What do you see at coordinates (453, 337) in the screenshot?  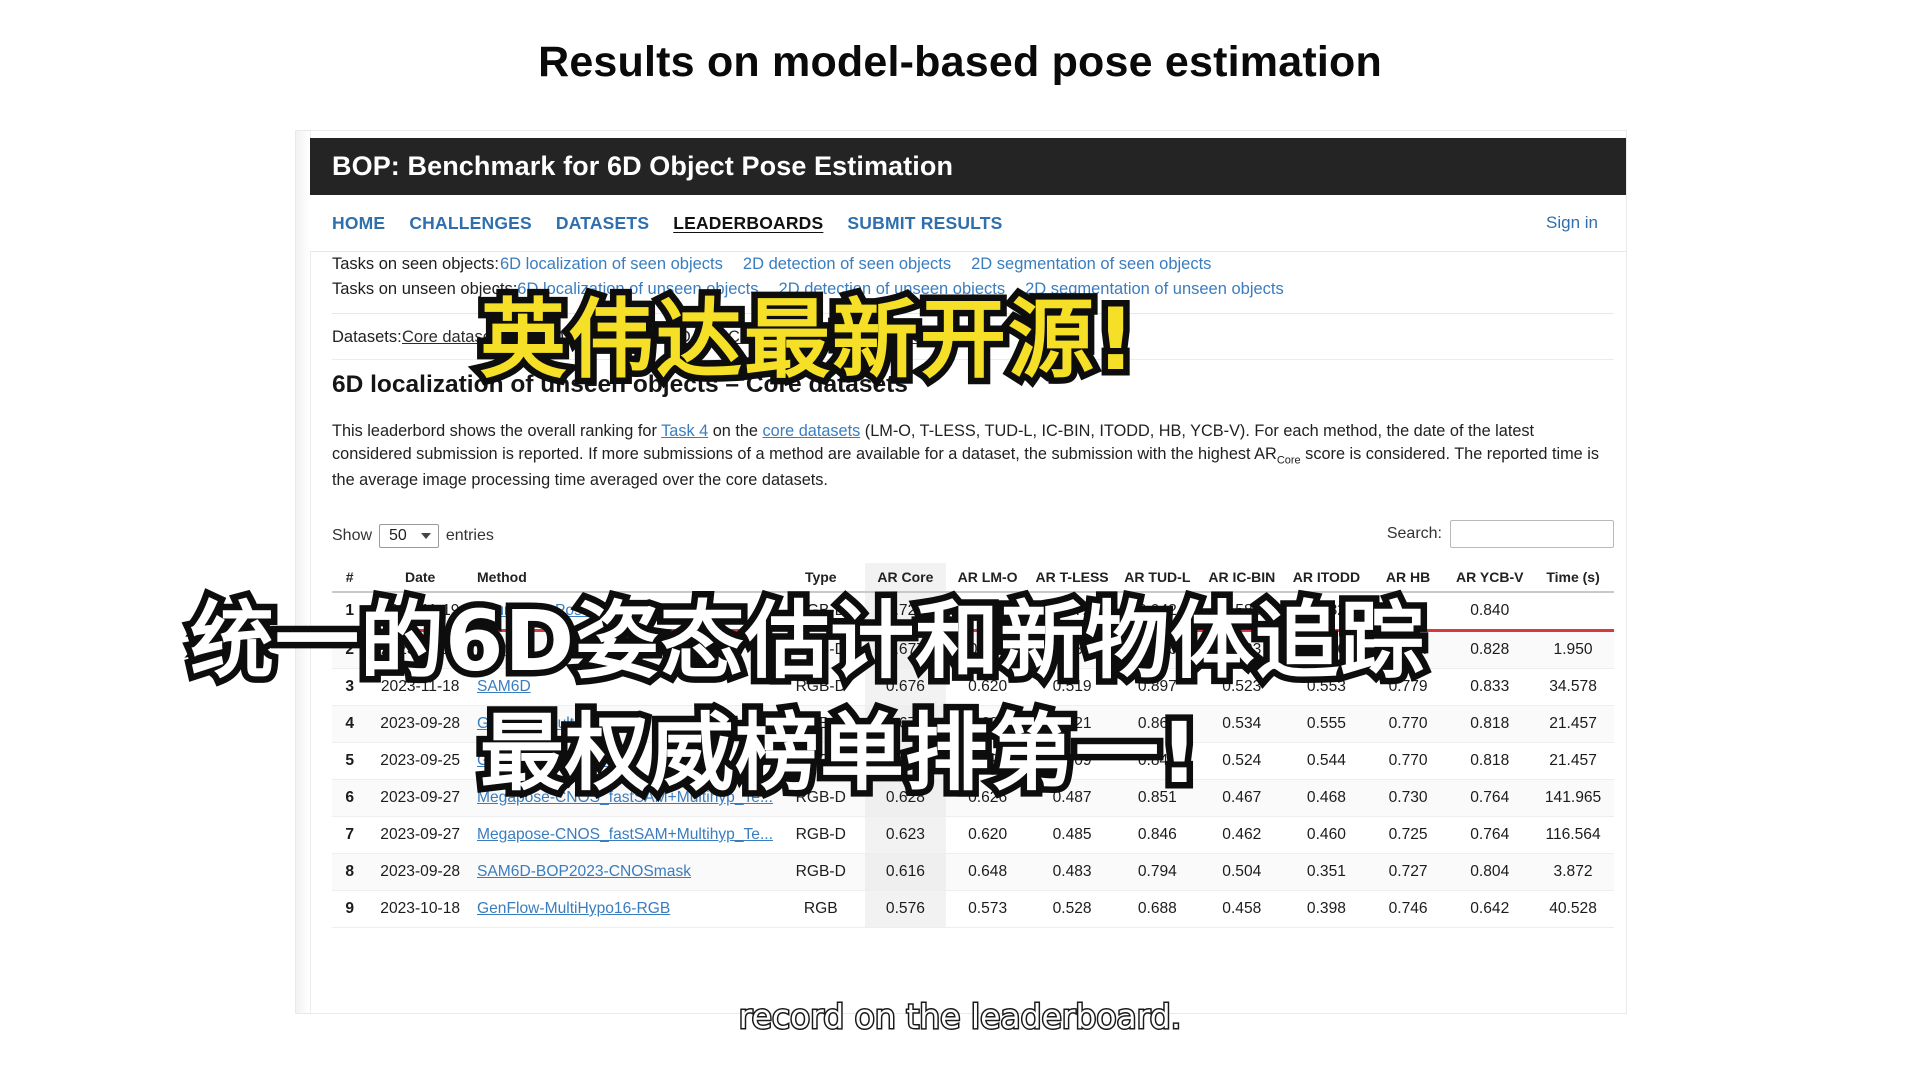 I see `dataset-link-core: Core datasets` at bounding box center [453, 337].